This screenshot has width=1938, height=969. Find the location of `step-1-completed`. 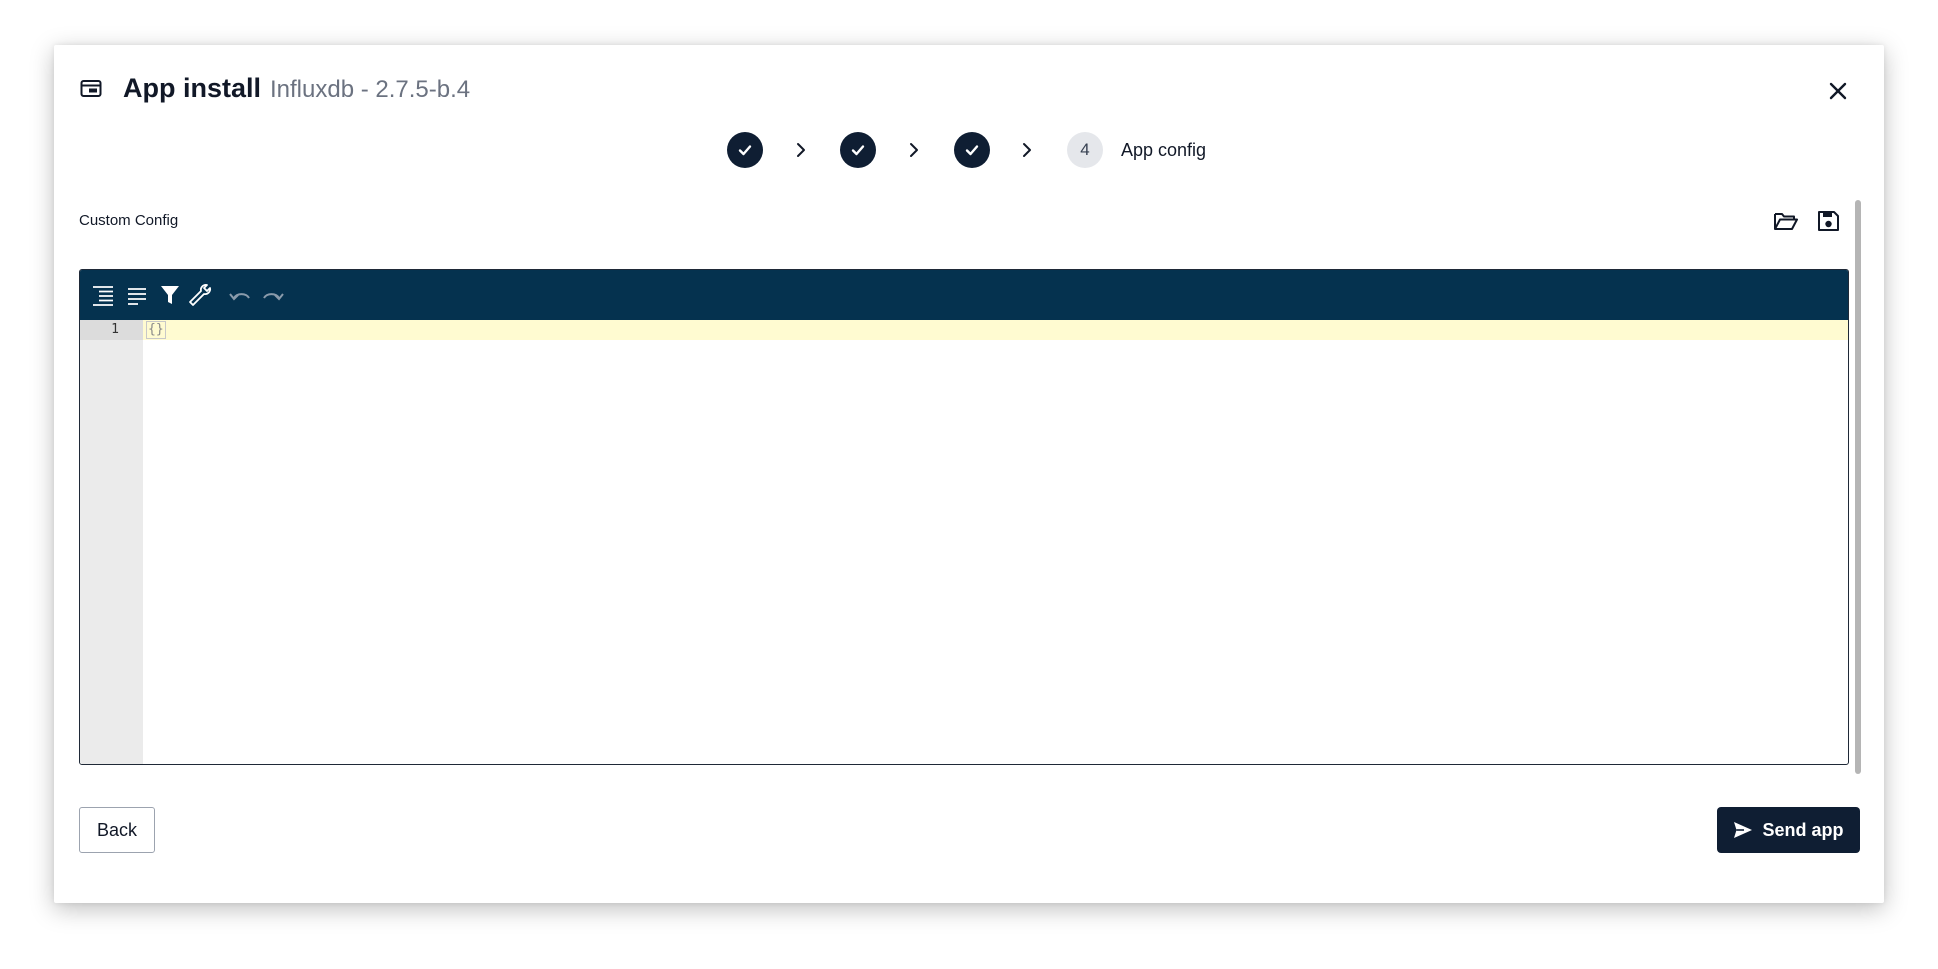

step-1-completed is located at coordinates (745, 150).